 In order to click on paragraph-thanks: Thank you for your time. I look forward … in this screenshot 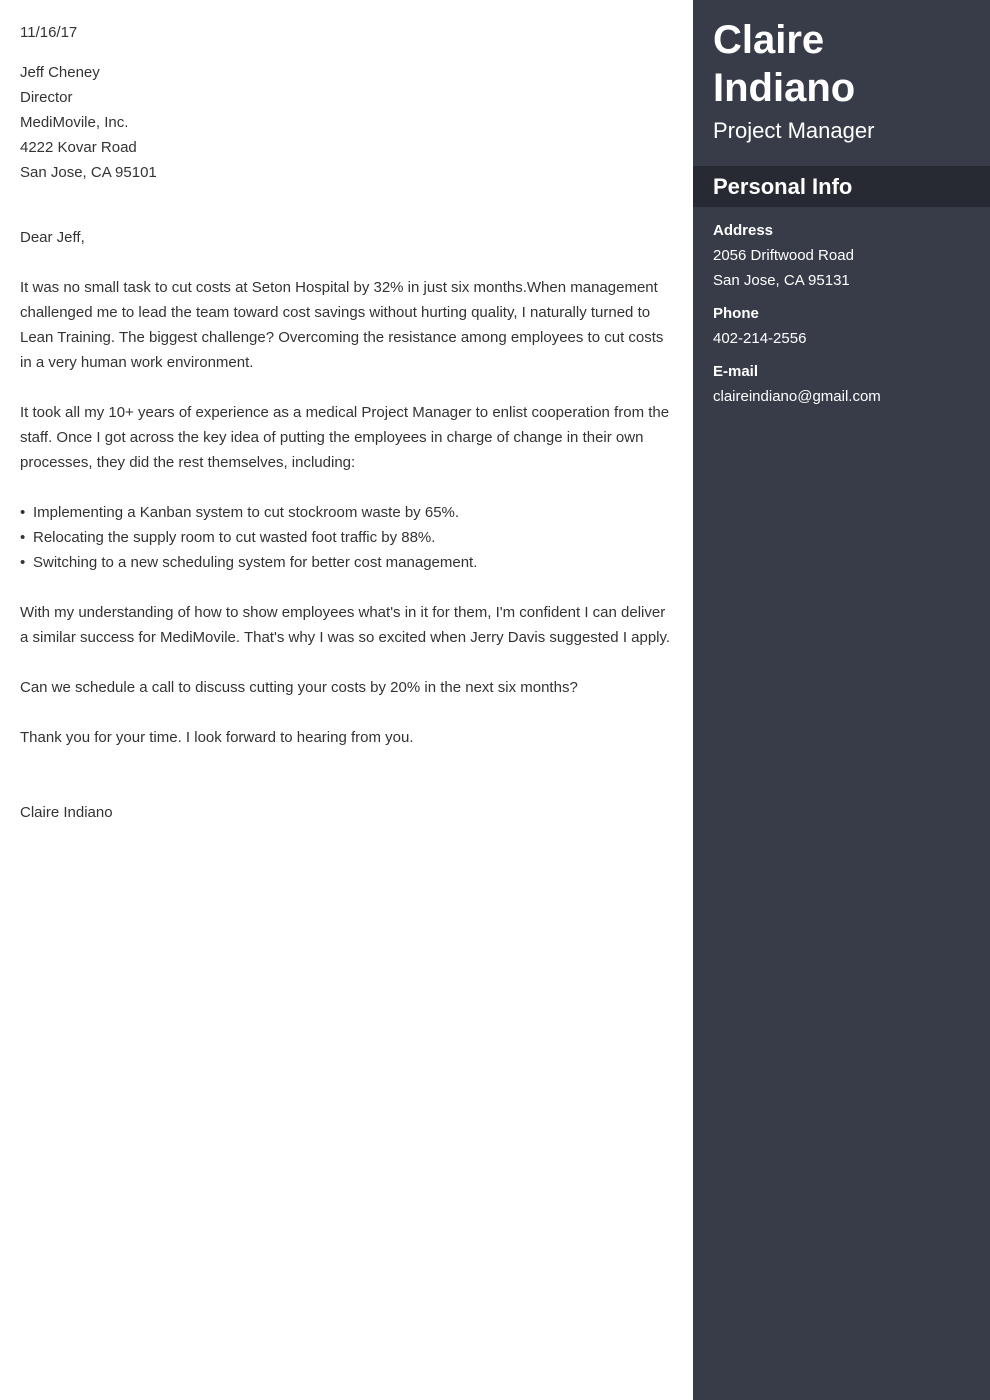, I will do `click(217, 737)`.